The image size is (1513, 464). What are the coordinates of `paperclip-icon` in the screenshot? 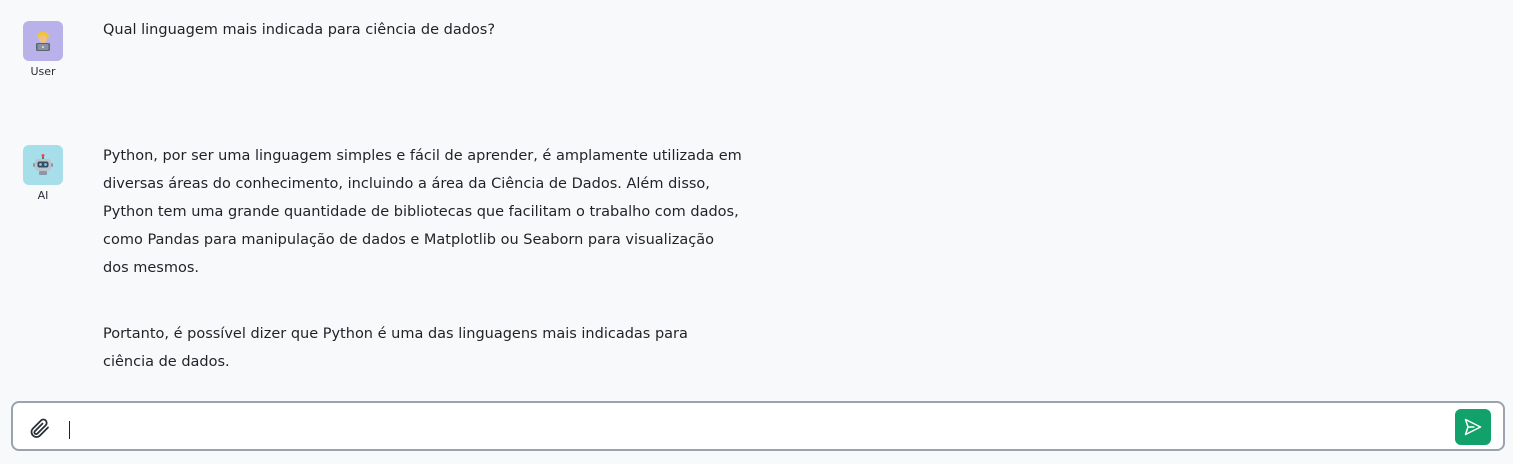 It's located at (39, 428).